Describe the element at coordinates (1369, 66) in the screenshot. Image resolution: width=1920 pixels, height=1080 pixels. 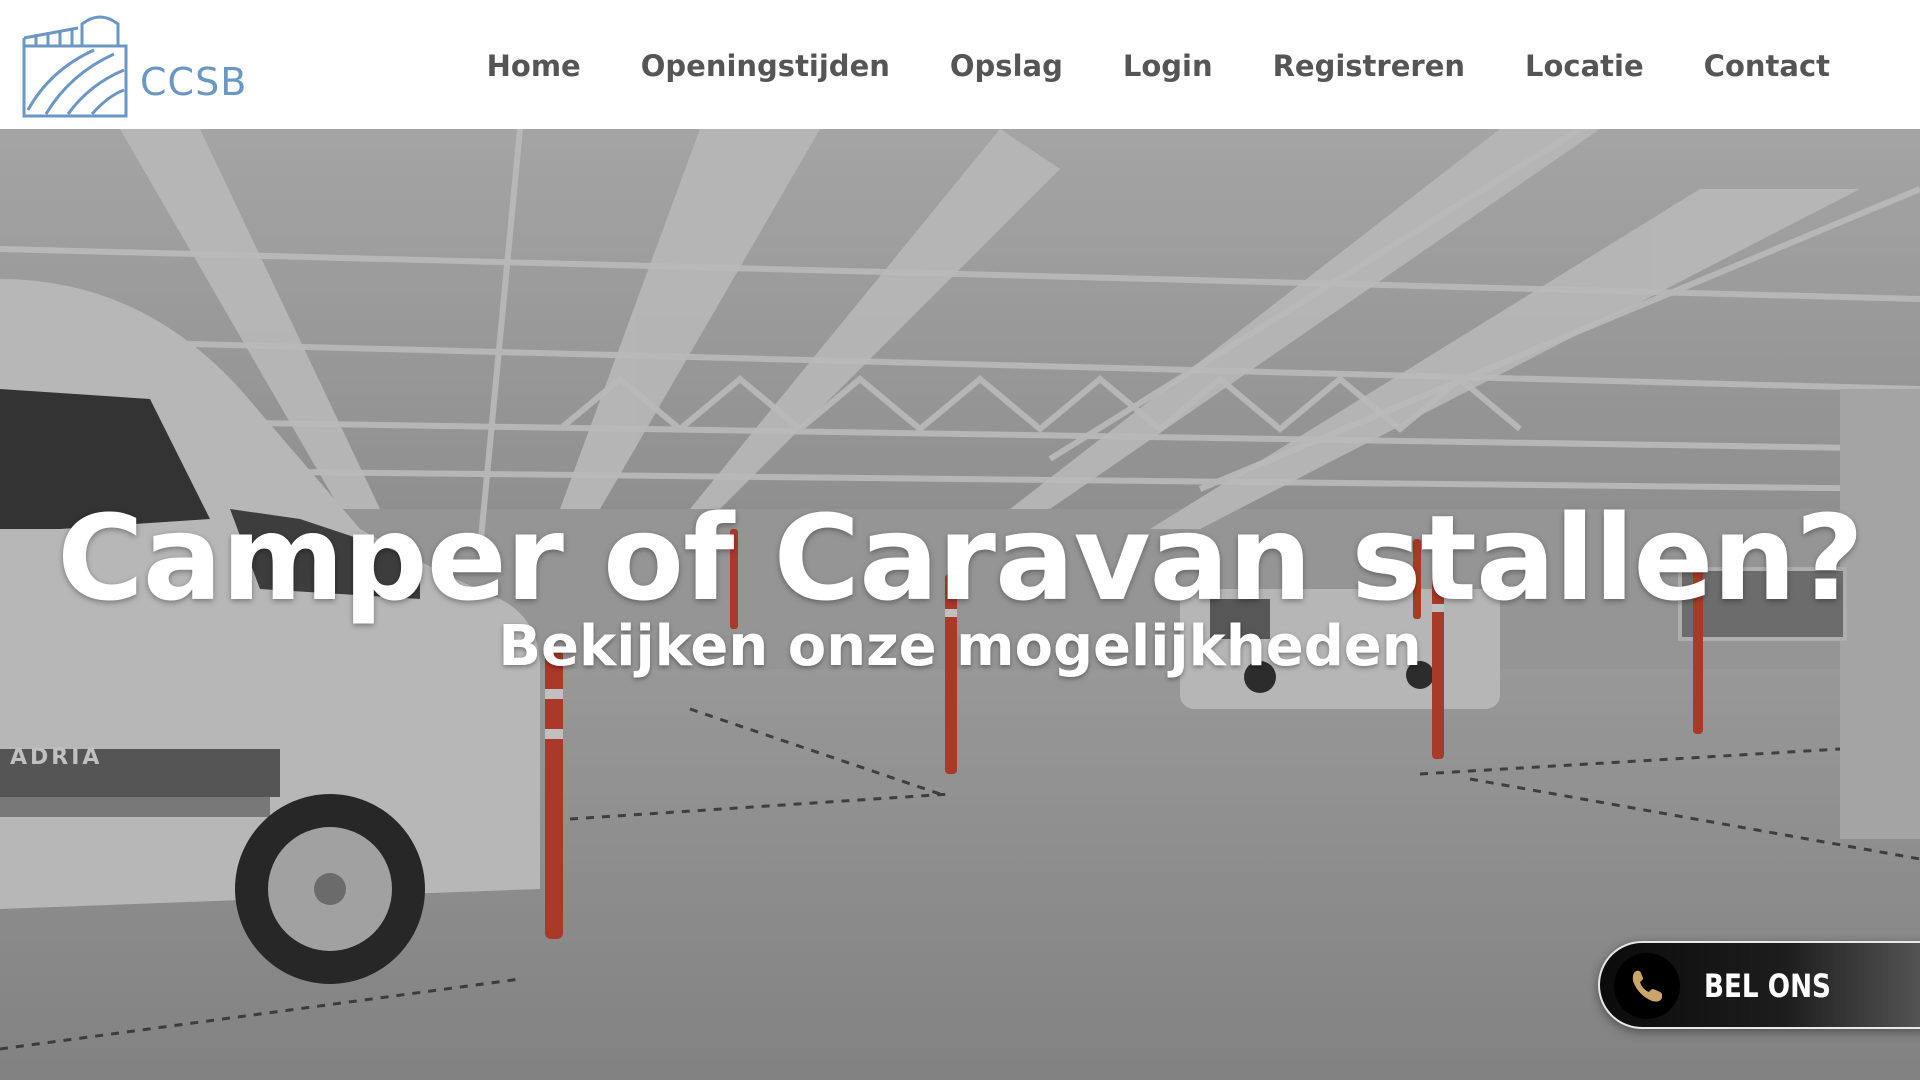
I see `nav-registreren: Registreren` at that location.